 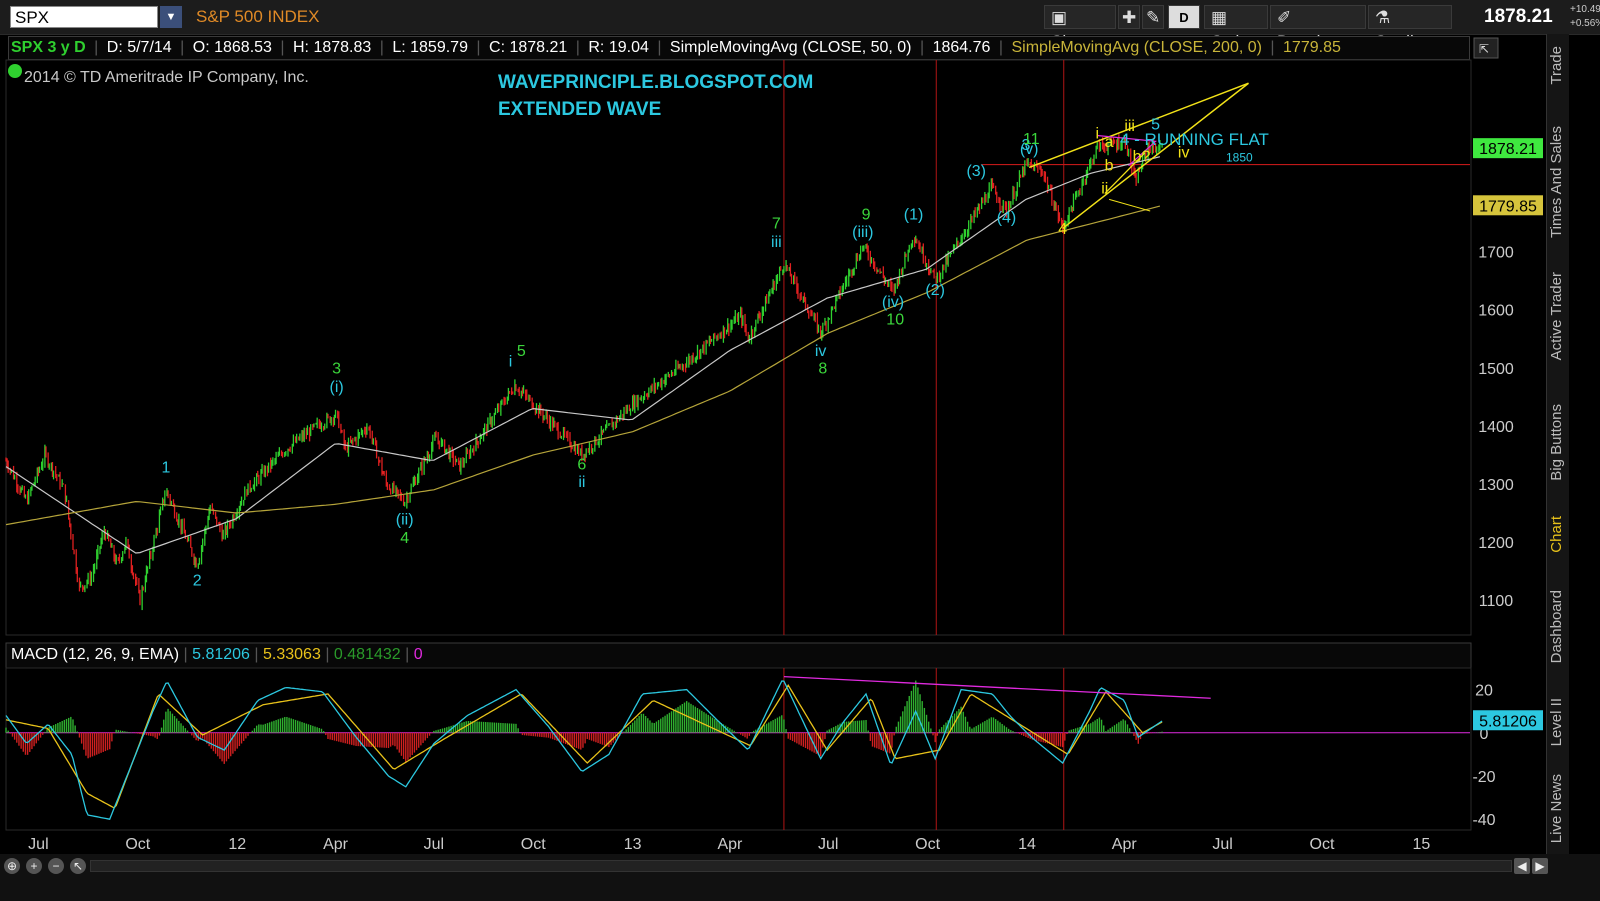 What do you see at coordinates (976, 171) in the screenshot?
I see `wave-label: (3)` at bounding box center [976, 171].